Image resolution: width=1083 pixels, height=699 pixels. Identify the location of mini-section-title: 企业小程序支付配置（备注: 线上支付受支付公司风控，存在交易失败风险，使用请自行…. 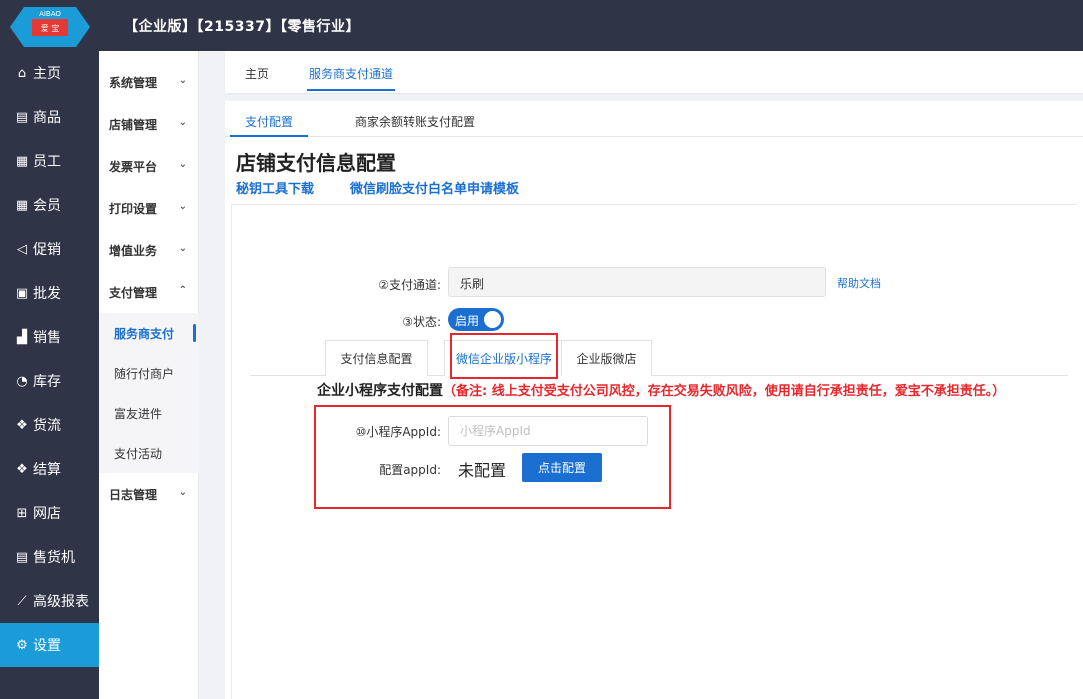
(661, 390).